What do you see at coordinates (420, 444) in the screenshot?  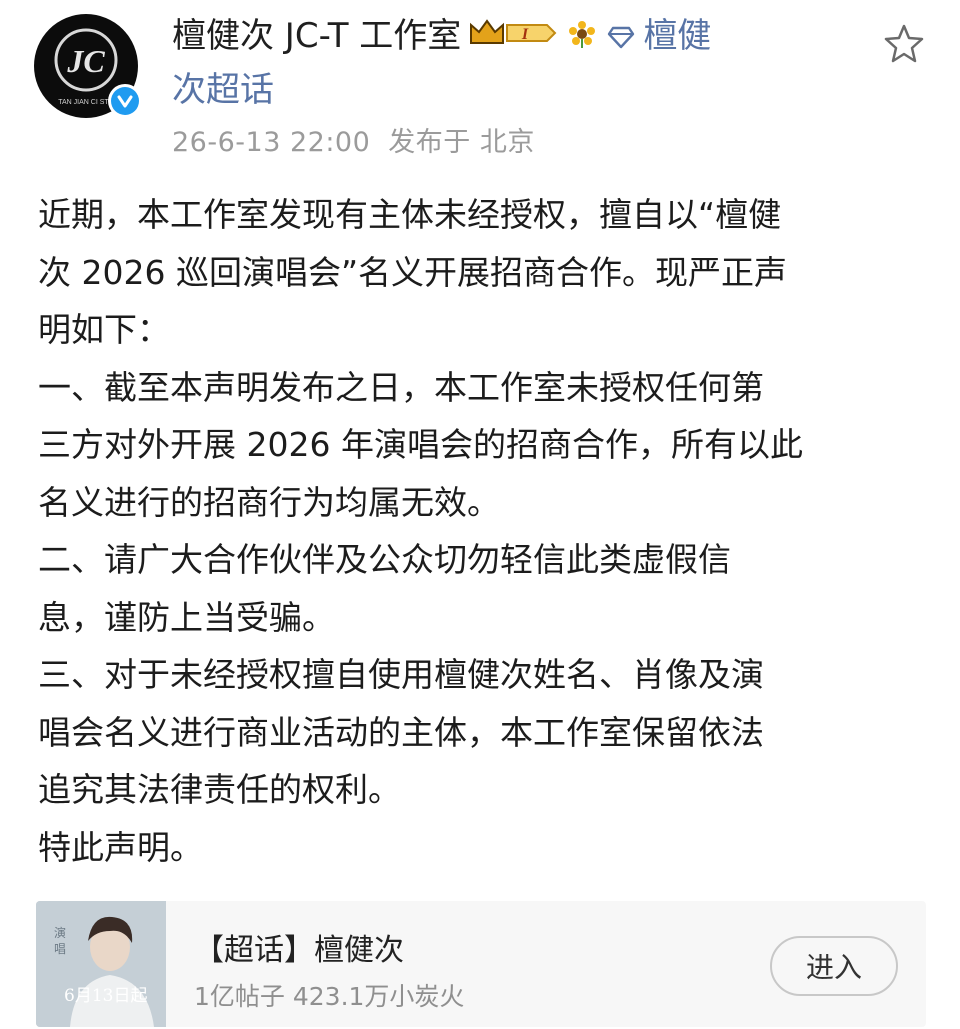 I see `post-line: 三方对外开展 2026 年演唱会的招商合作，所有以此` at bounding box center [420, 444].